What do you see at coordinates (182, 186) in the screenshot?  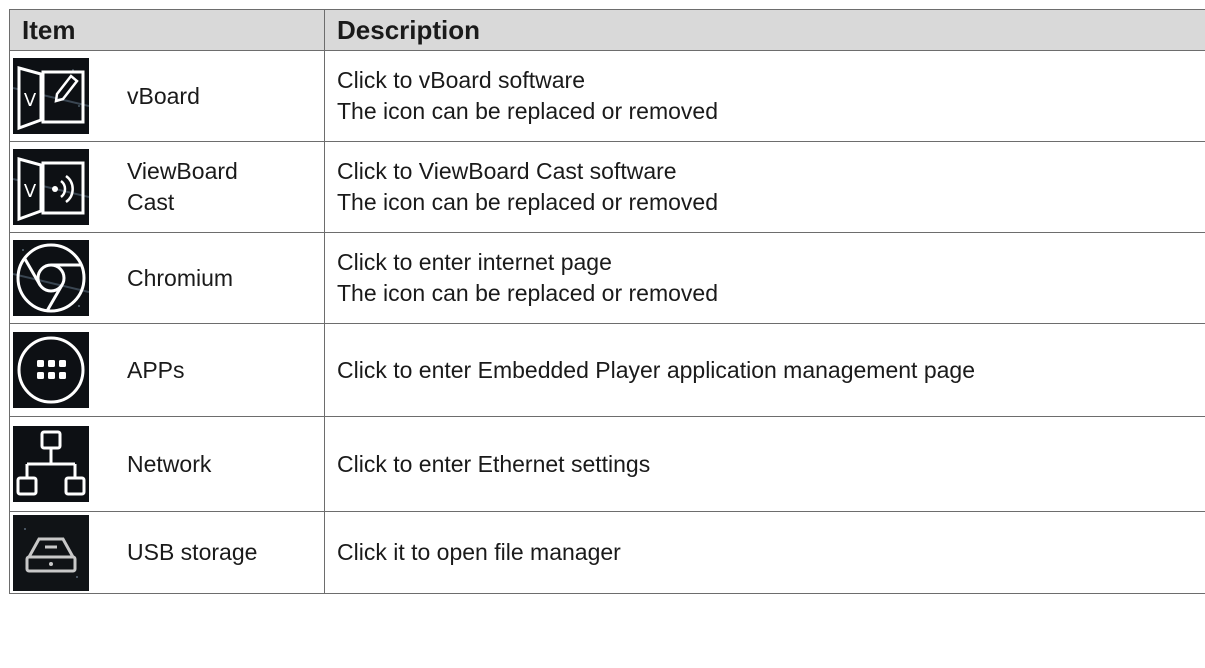 I see `item-label: ViewBoard Cast` at bounding box center [182, 186].